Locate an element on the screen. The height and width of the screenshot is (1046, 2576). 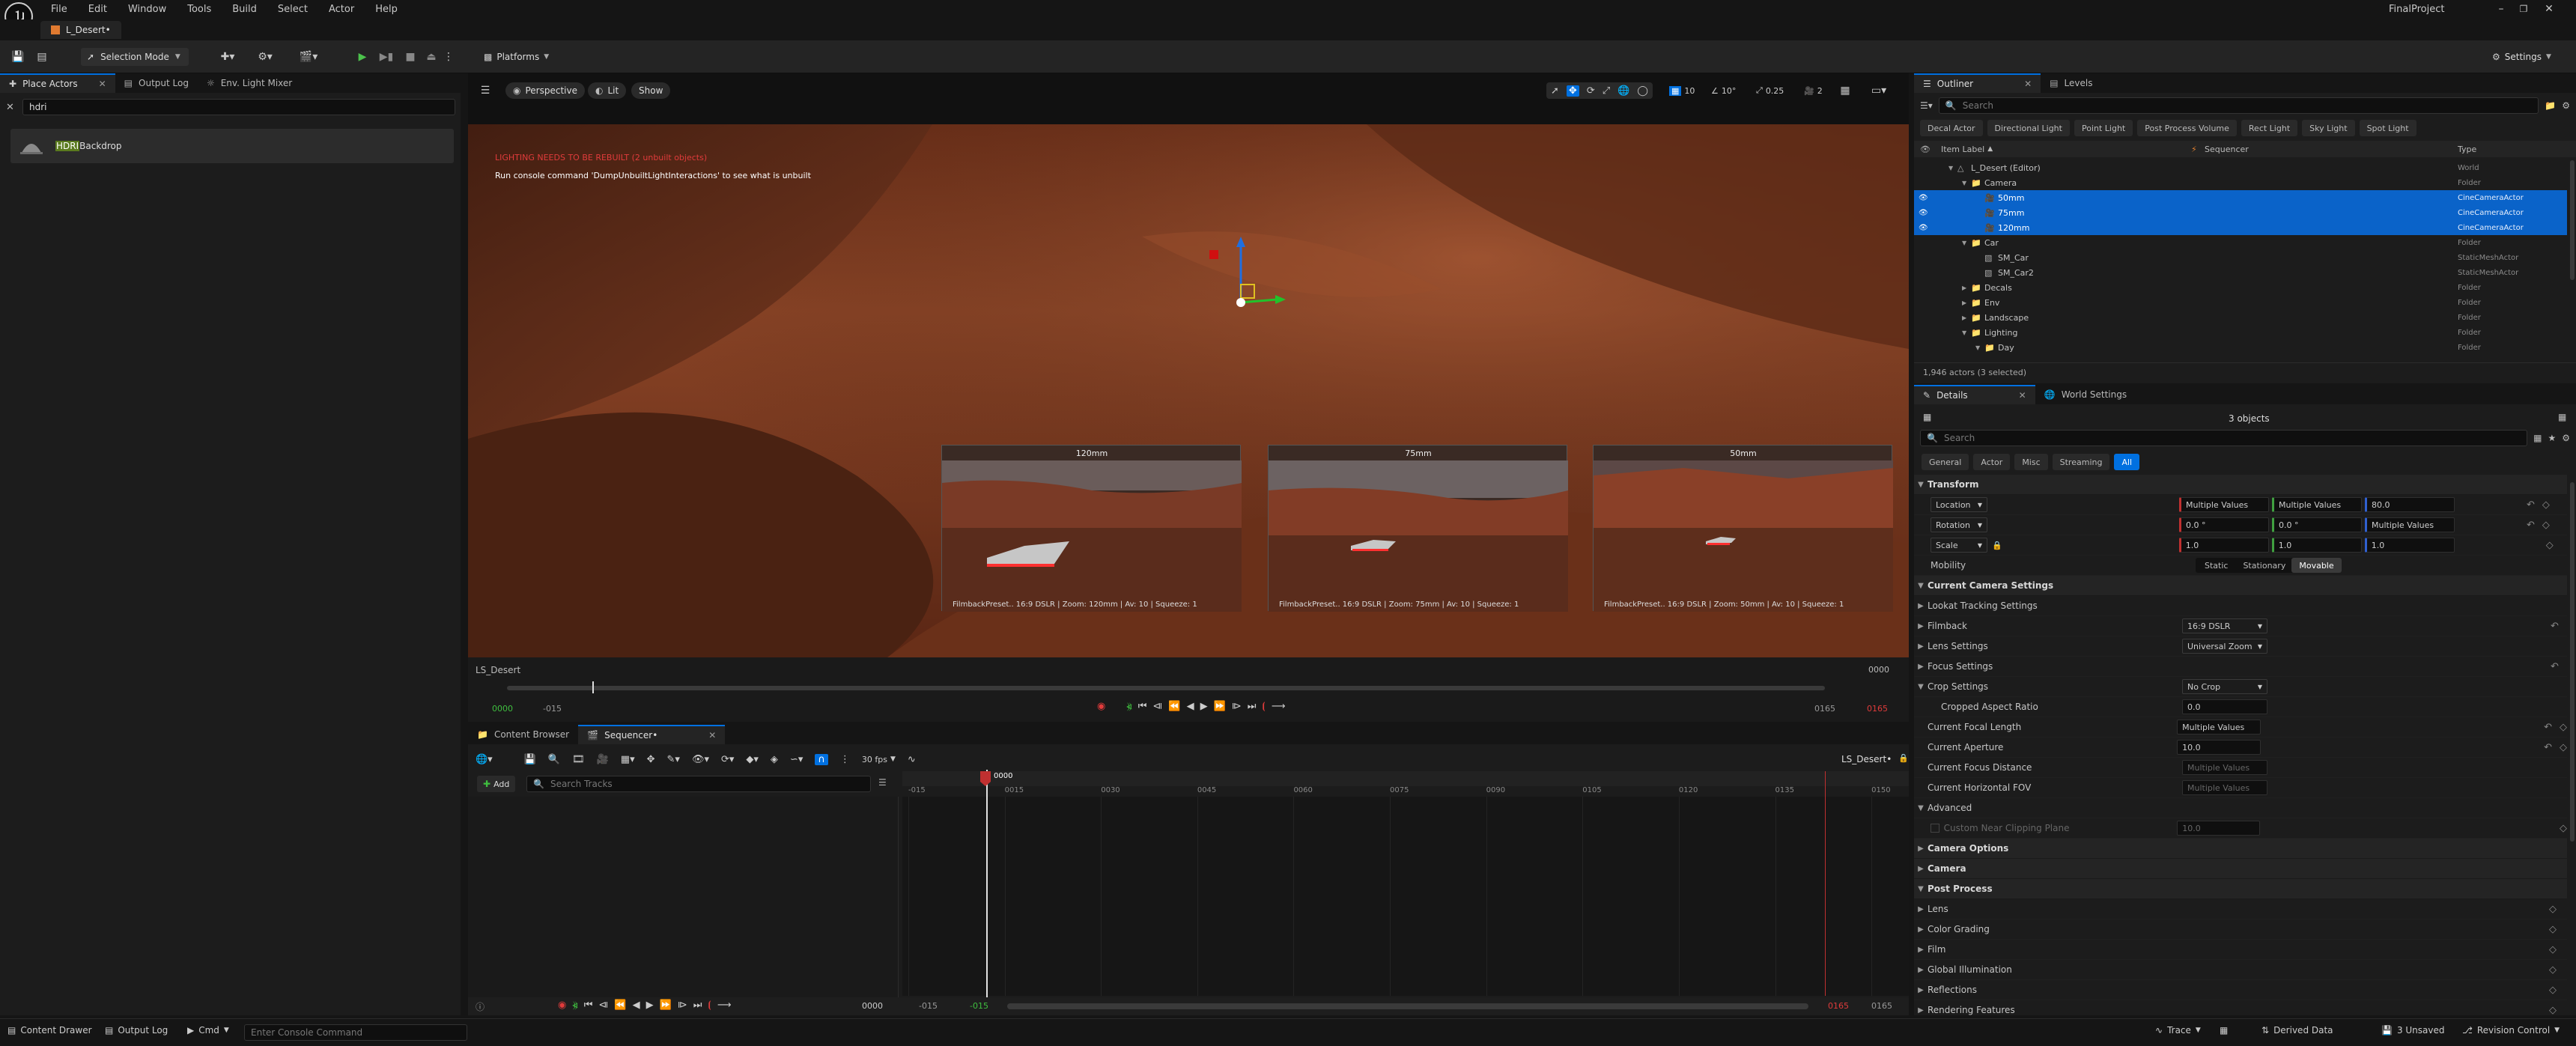
selection-mode-dropdown: ➚ Selection Mode ▼ is located at coordinates (135, 57).